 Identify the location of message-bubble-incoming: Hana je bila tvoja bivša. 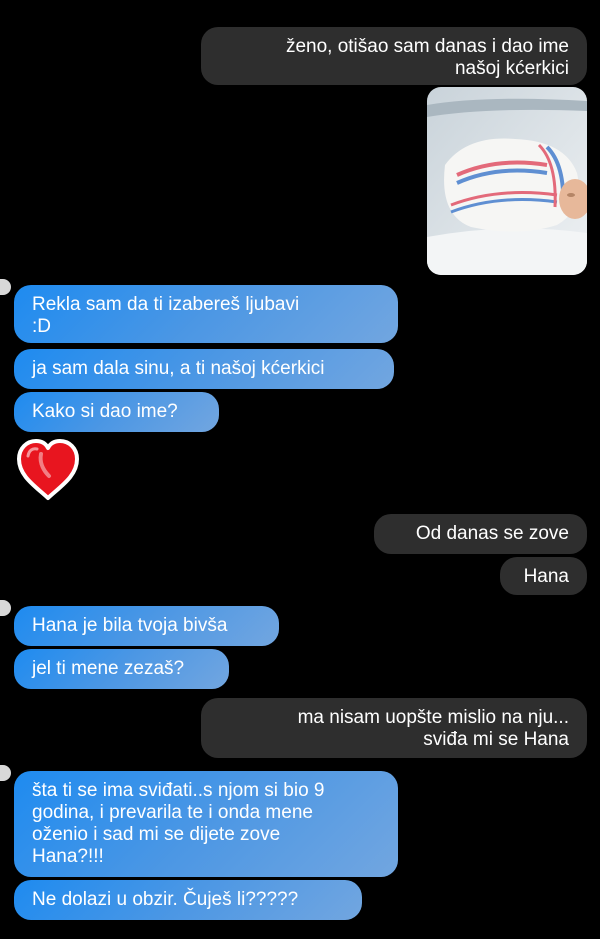
(146, 626).